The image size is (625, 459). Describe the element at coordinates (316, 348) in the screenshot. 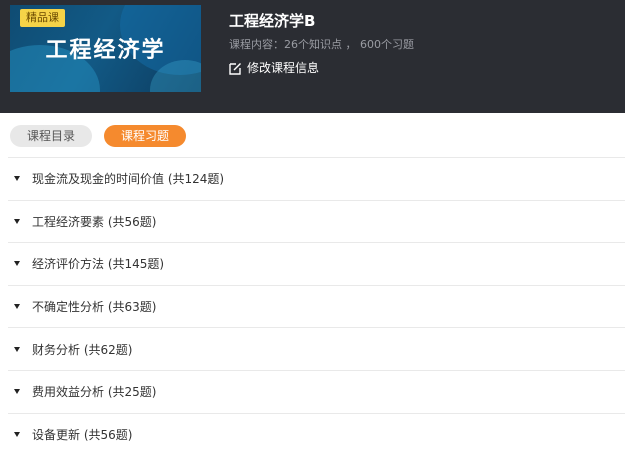

I see `chapter-row: 财务分析 (共62题)` at that location.